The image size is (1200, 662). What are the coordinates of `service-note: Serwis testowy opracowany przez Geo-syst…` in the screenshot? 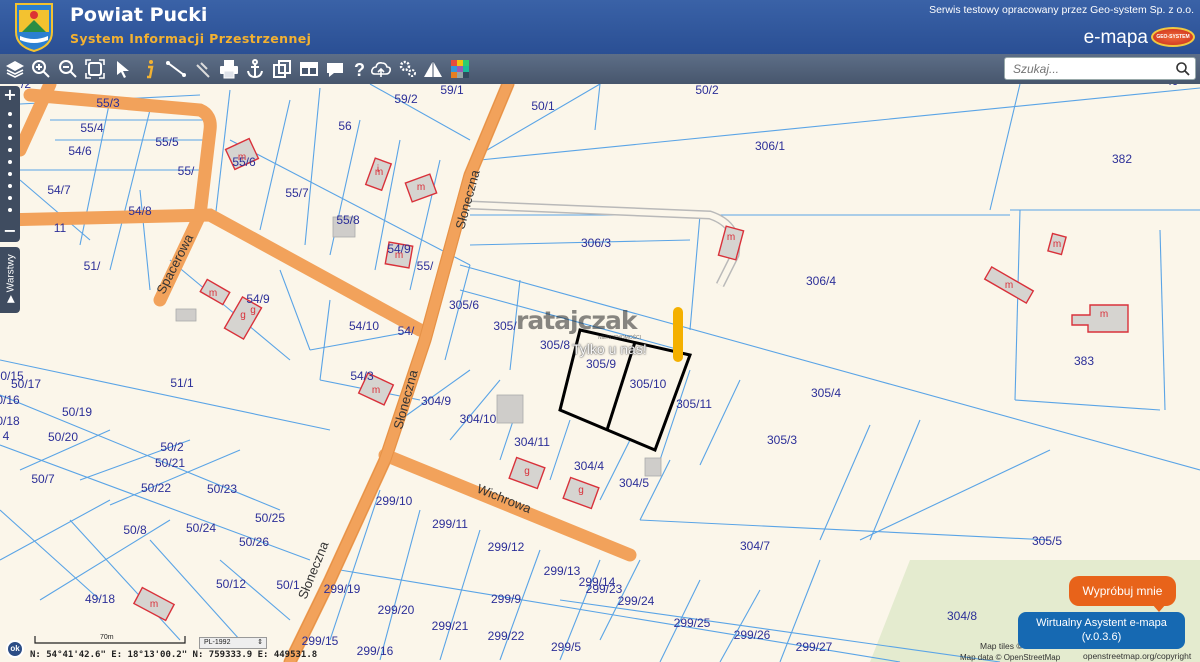 It's located at (1061, 10).